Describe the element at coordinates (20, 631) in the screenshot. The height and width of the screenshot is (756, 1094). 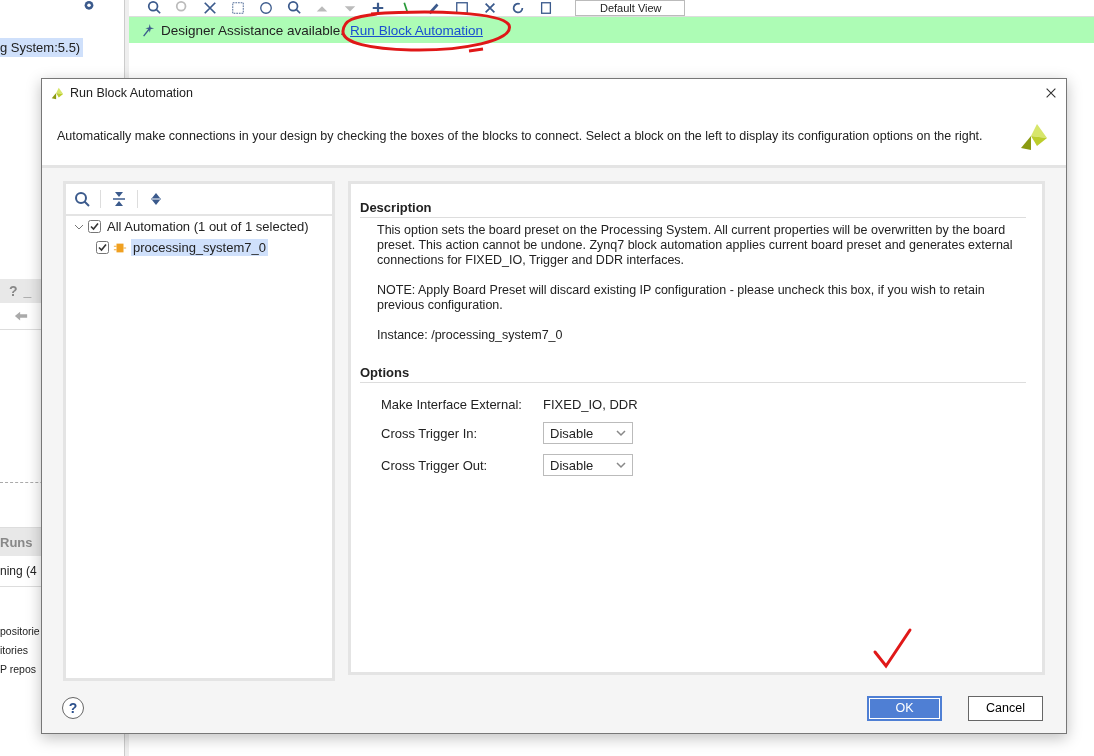
I see `list-item: positorie` at that location.